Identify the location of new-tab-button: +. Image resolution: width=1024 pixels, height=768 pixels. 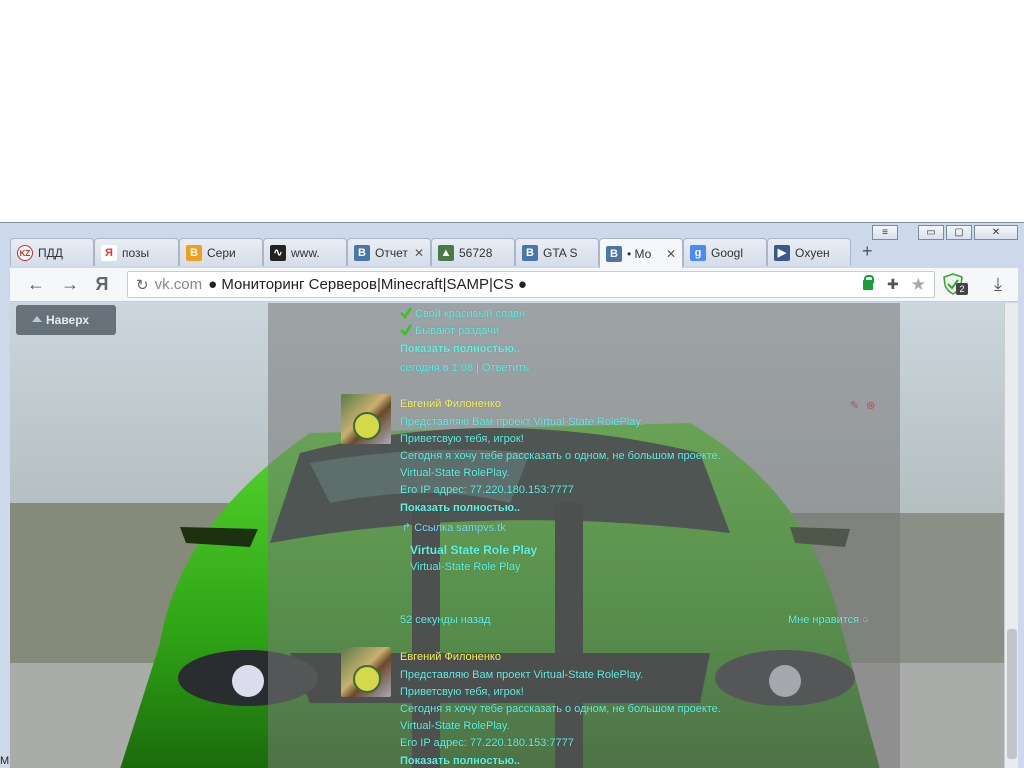
(867, 251).